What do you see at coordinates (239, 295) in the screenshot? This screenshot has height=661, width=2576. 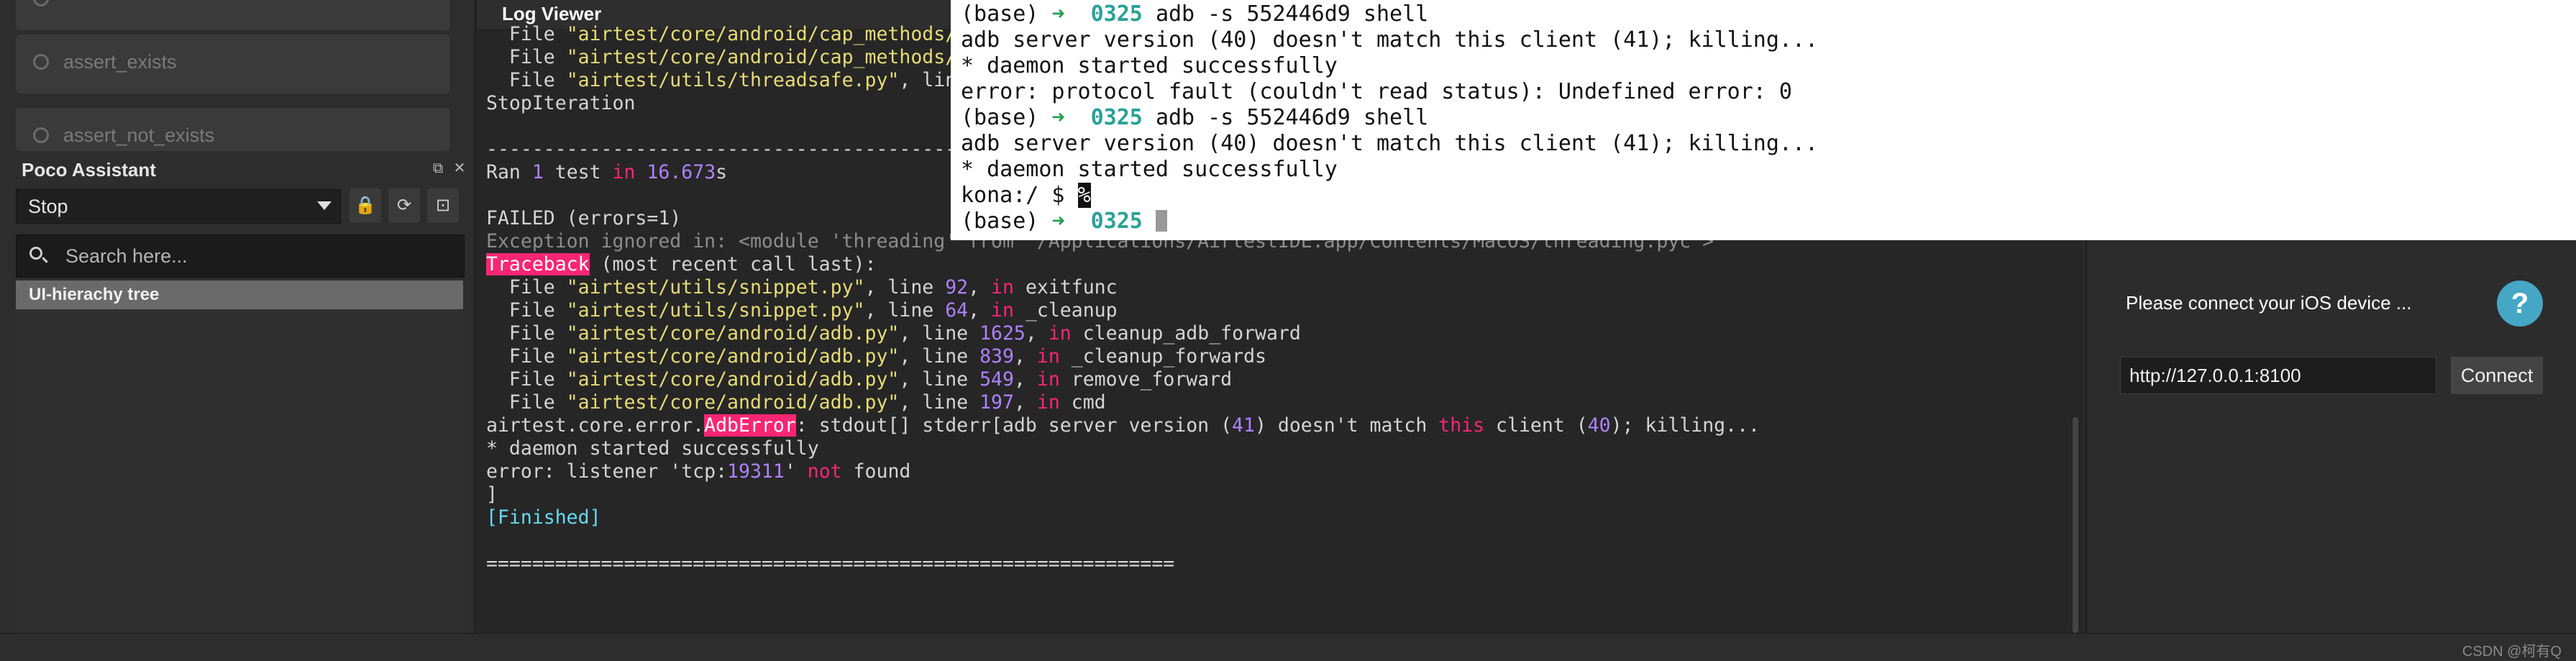 I see `tree-root-node: UI-hierachy tree` at bounding box center [239, 295].